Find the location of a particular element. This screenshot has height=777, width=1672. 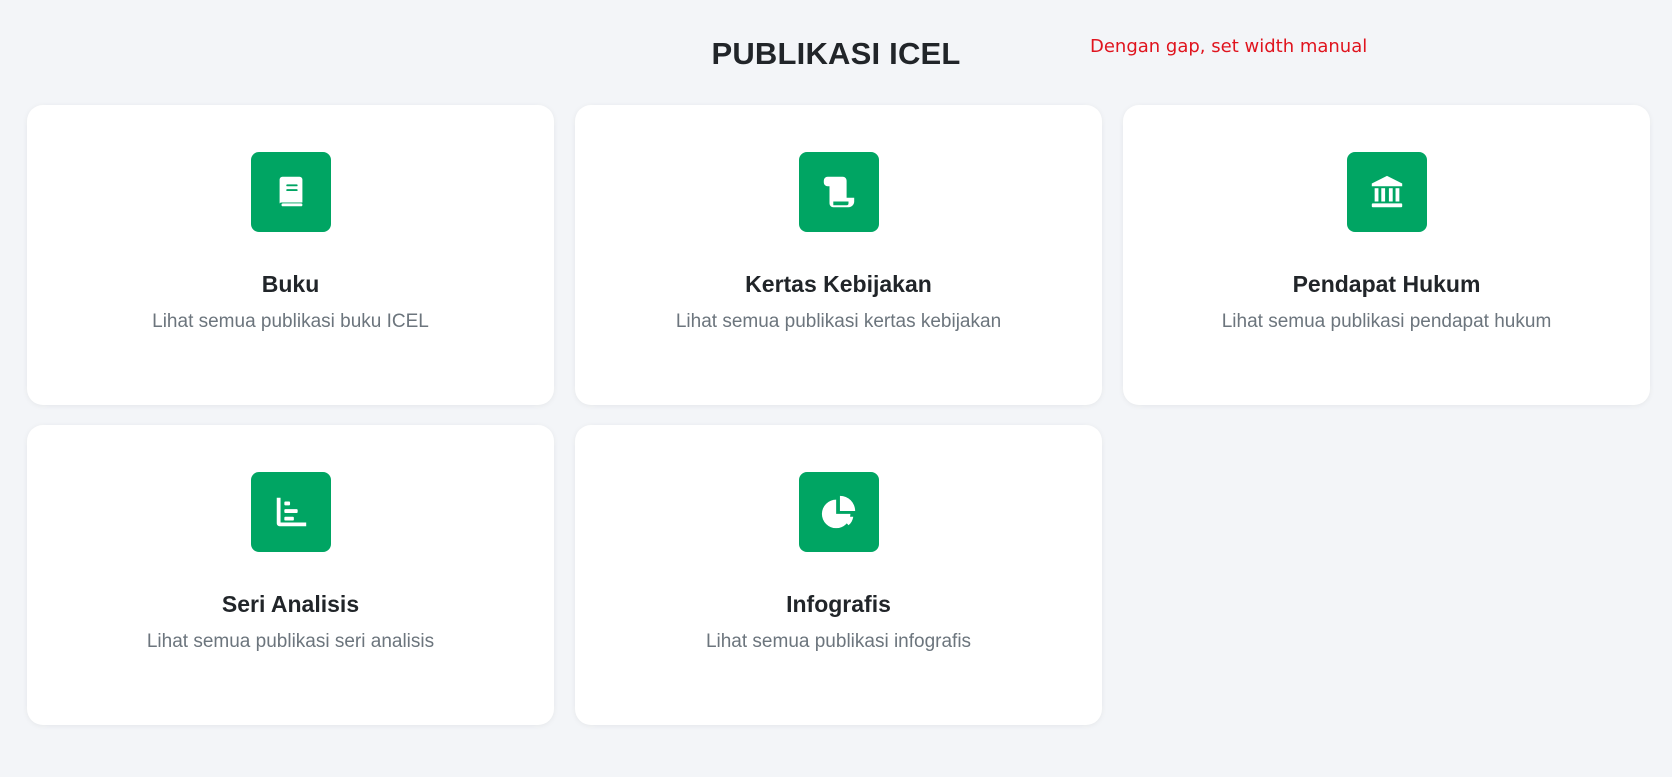

bar-chart-icon is located at coordinates (291, 512).